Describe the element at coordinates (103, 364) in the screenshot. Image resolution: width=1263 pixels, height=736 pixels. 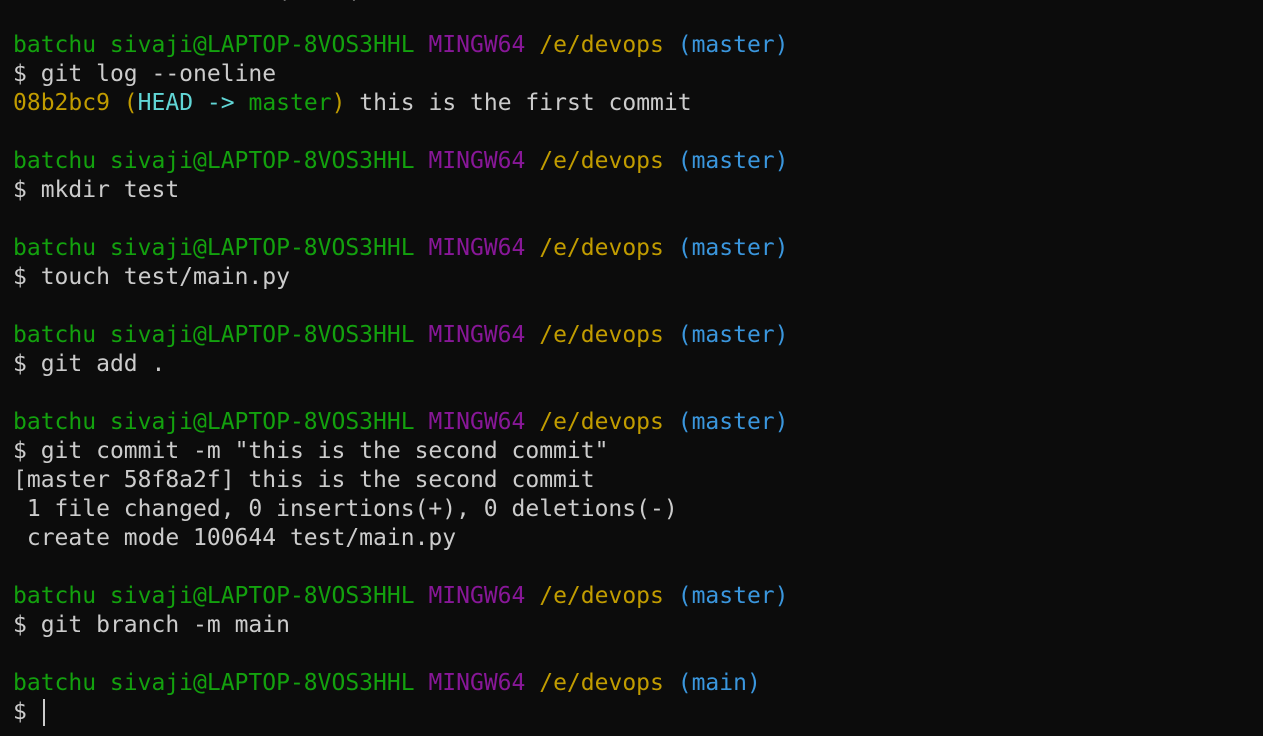
I see `output-text: git add .` at that location.